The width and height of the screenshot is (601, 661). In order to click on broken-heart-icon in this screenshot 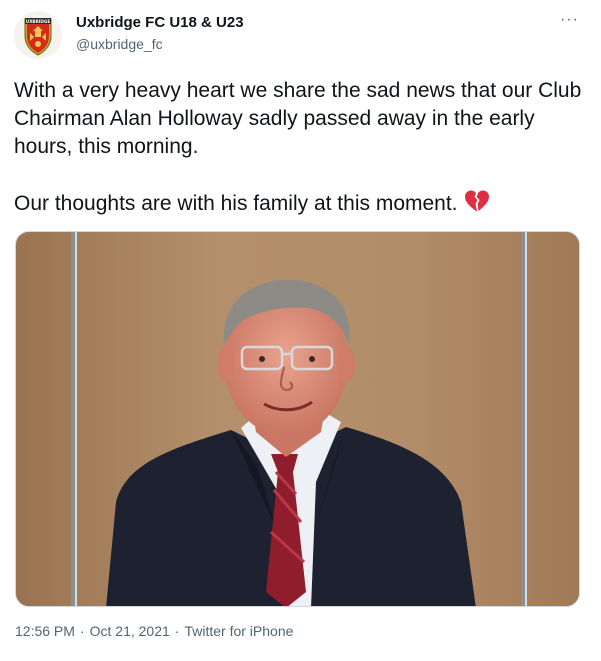, I will do `click(477, 205)`.